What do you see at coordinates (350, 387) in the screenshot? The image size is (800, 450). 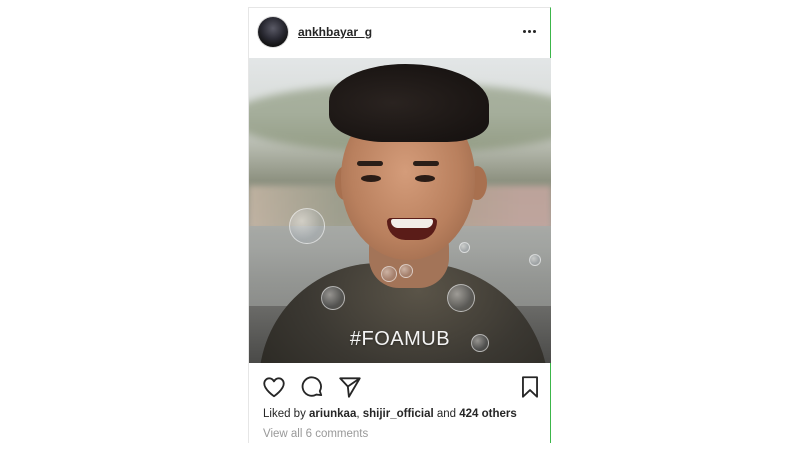 I see `send-icon` at bounding box center [350, 387].